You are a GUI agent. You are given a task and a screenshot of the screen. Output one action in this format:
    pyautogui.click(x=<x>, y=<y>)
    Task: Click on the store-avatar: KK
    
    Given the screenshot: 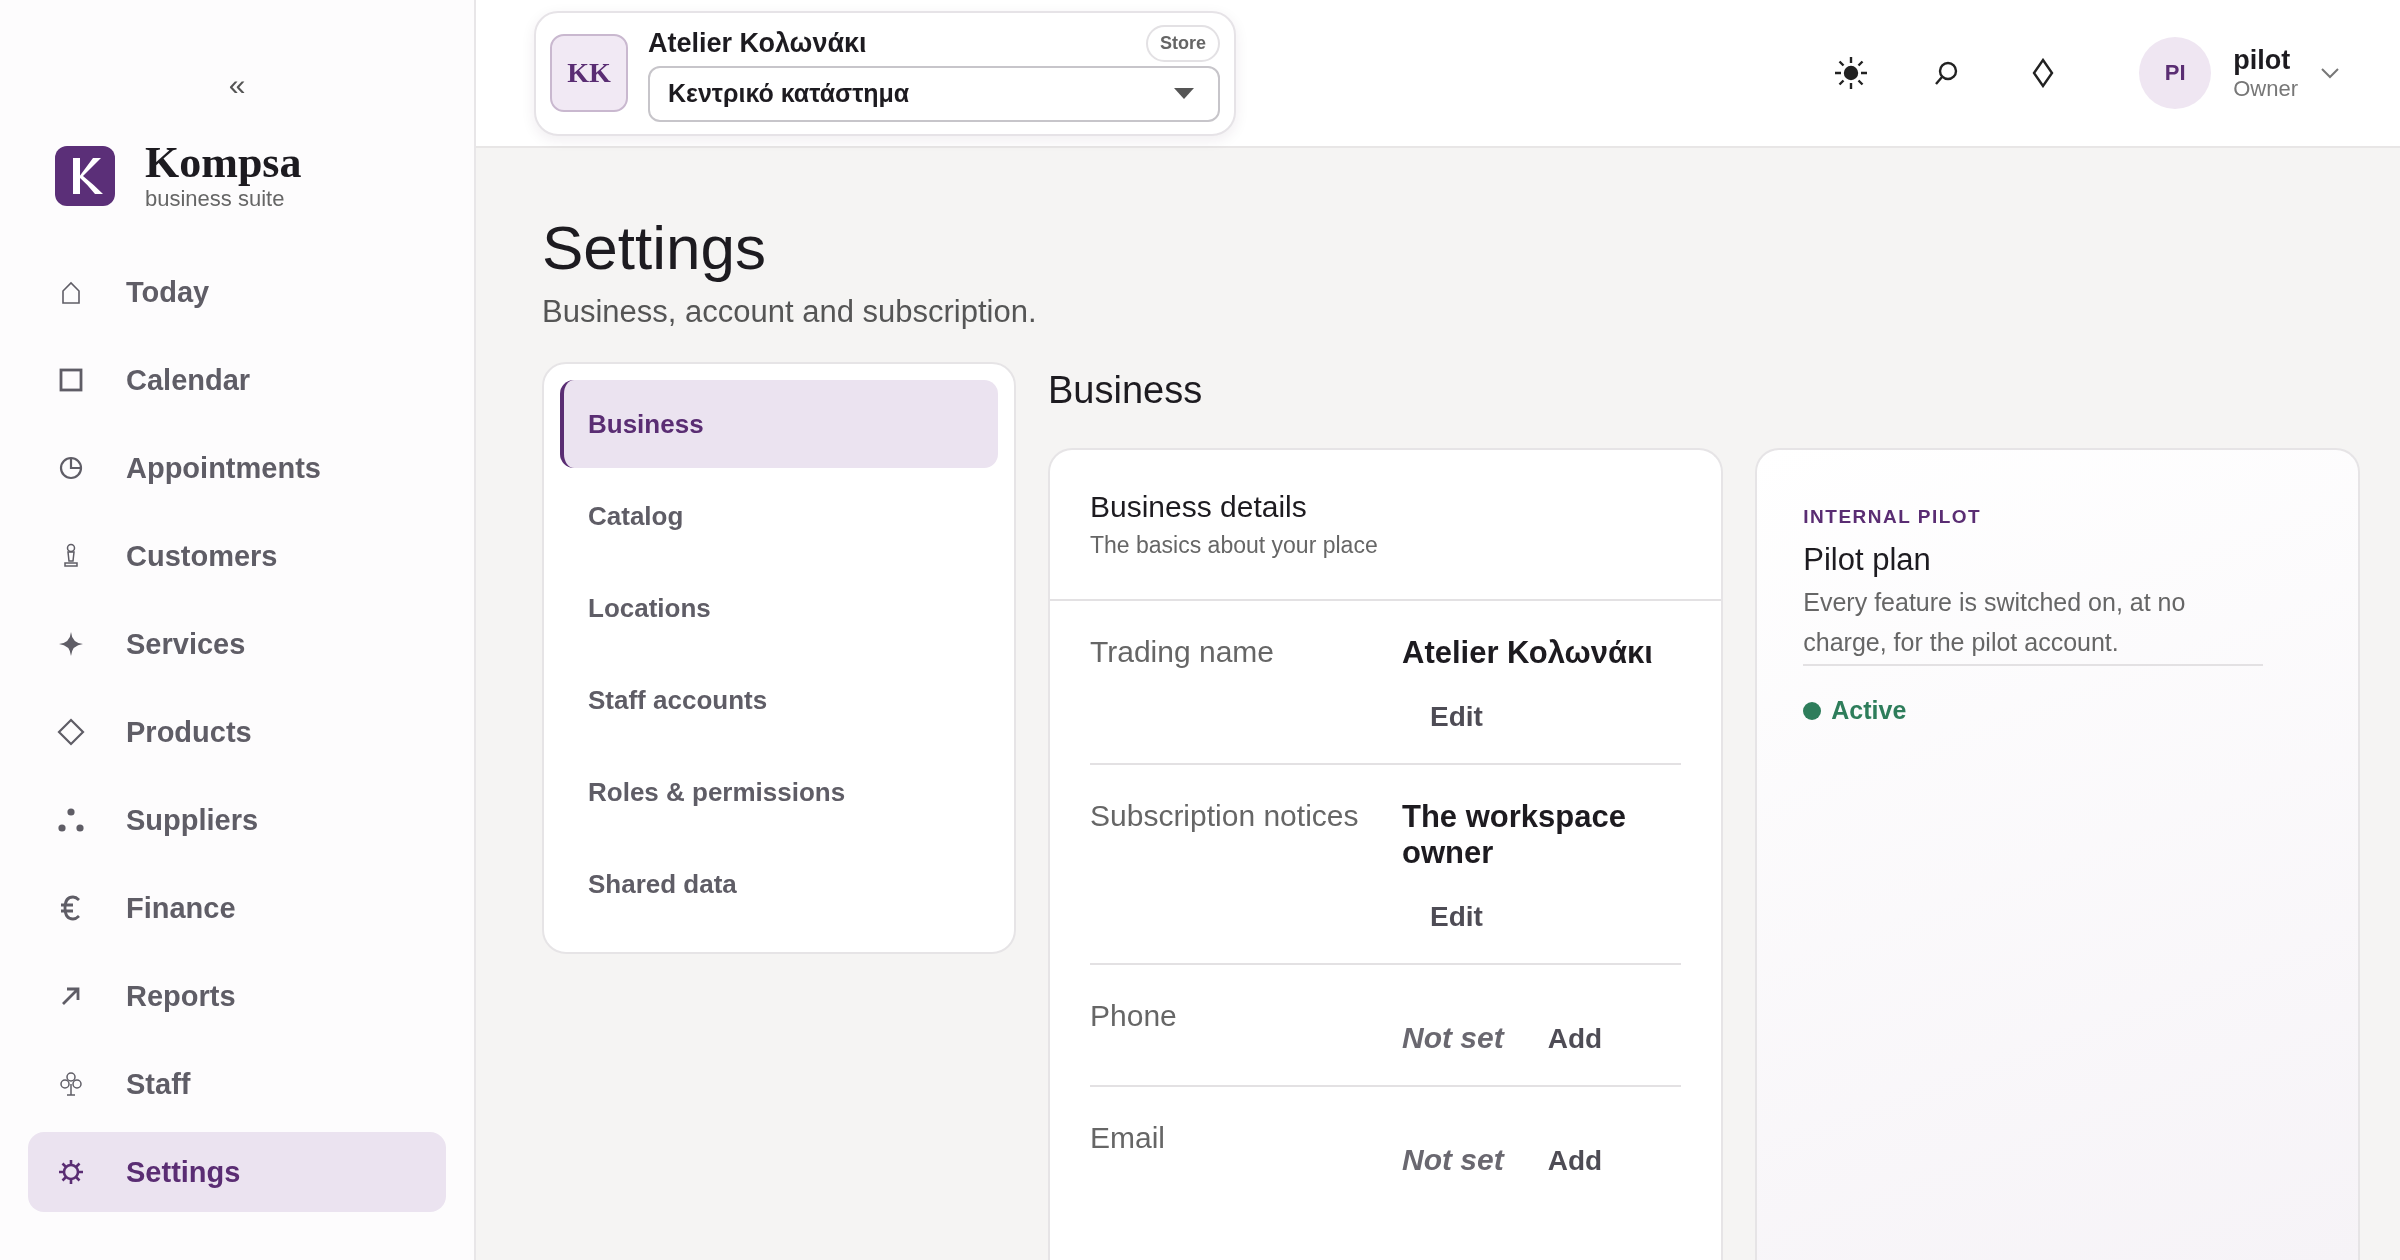 What is the action you would take?
    pyautogui.click(x=589, y=73)
    